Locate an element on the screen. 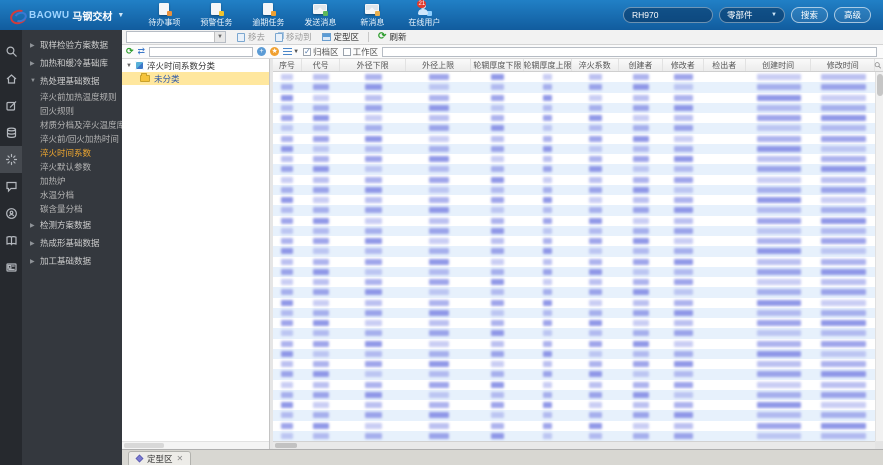  move-to-button: 移动到 is located at coordinates (293, 37).